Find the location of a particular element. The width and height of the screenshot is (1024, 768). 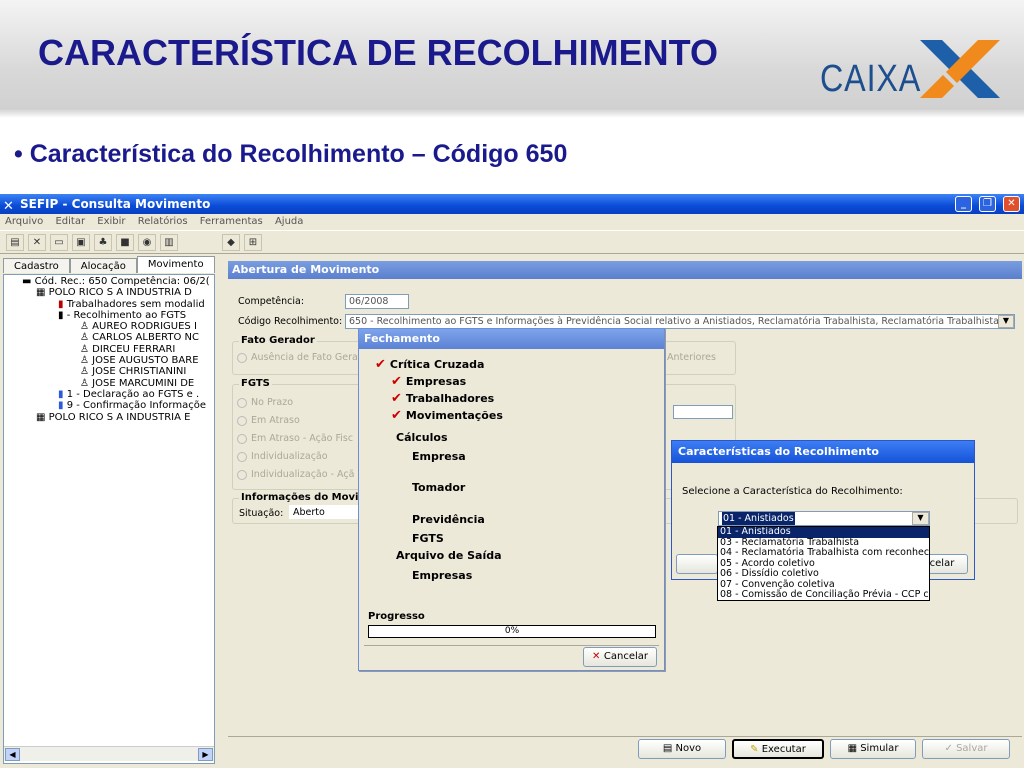

menu-arquivo: Arquivo is located at coordinates (24, 221).